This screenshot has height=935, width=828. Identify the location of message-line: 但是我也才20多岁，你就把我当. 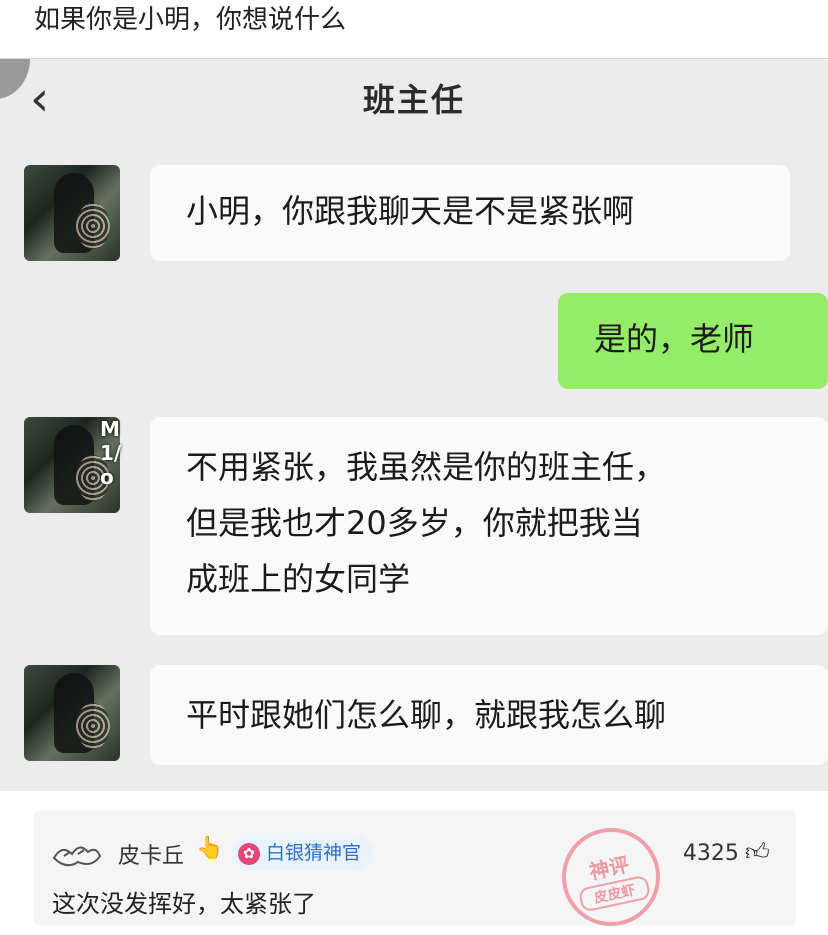
(414, 523).